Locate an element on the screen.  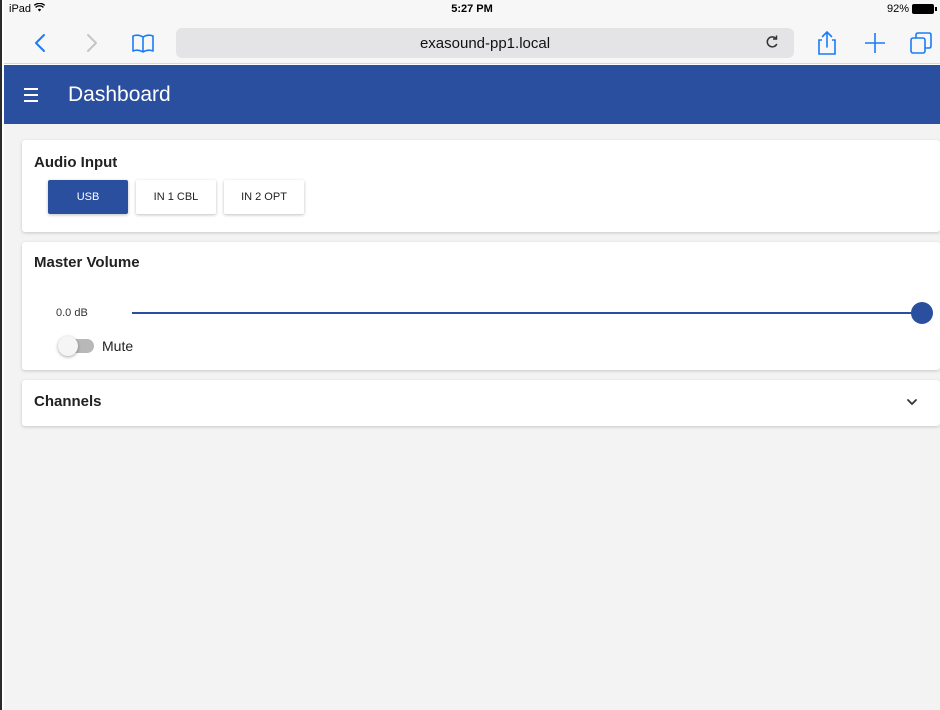
mute-toggle is located at coordinates (76, 346).